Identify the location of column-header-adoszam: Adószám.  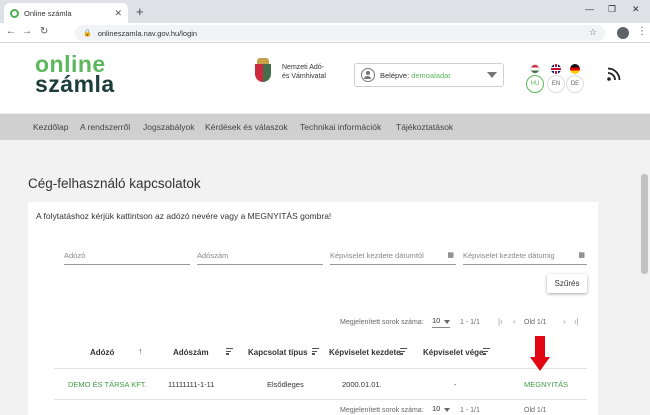
(191, 352).